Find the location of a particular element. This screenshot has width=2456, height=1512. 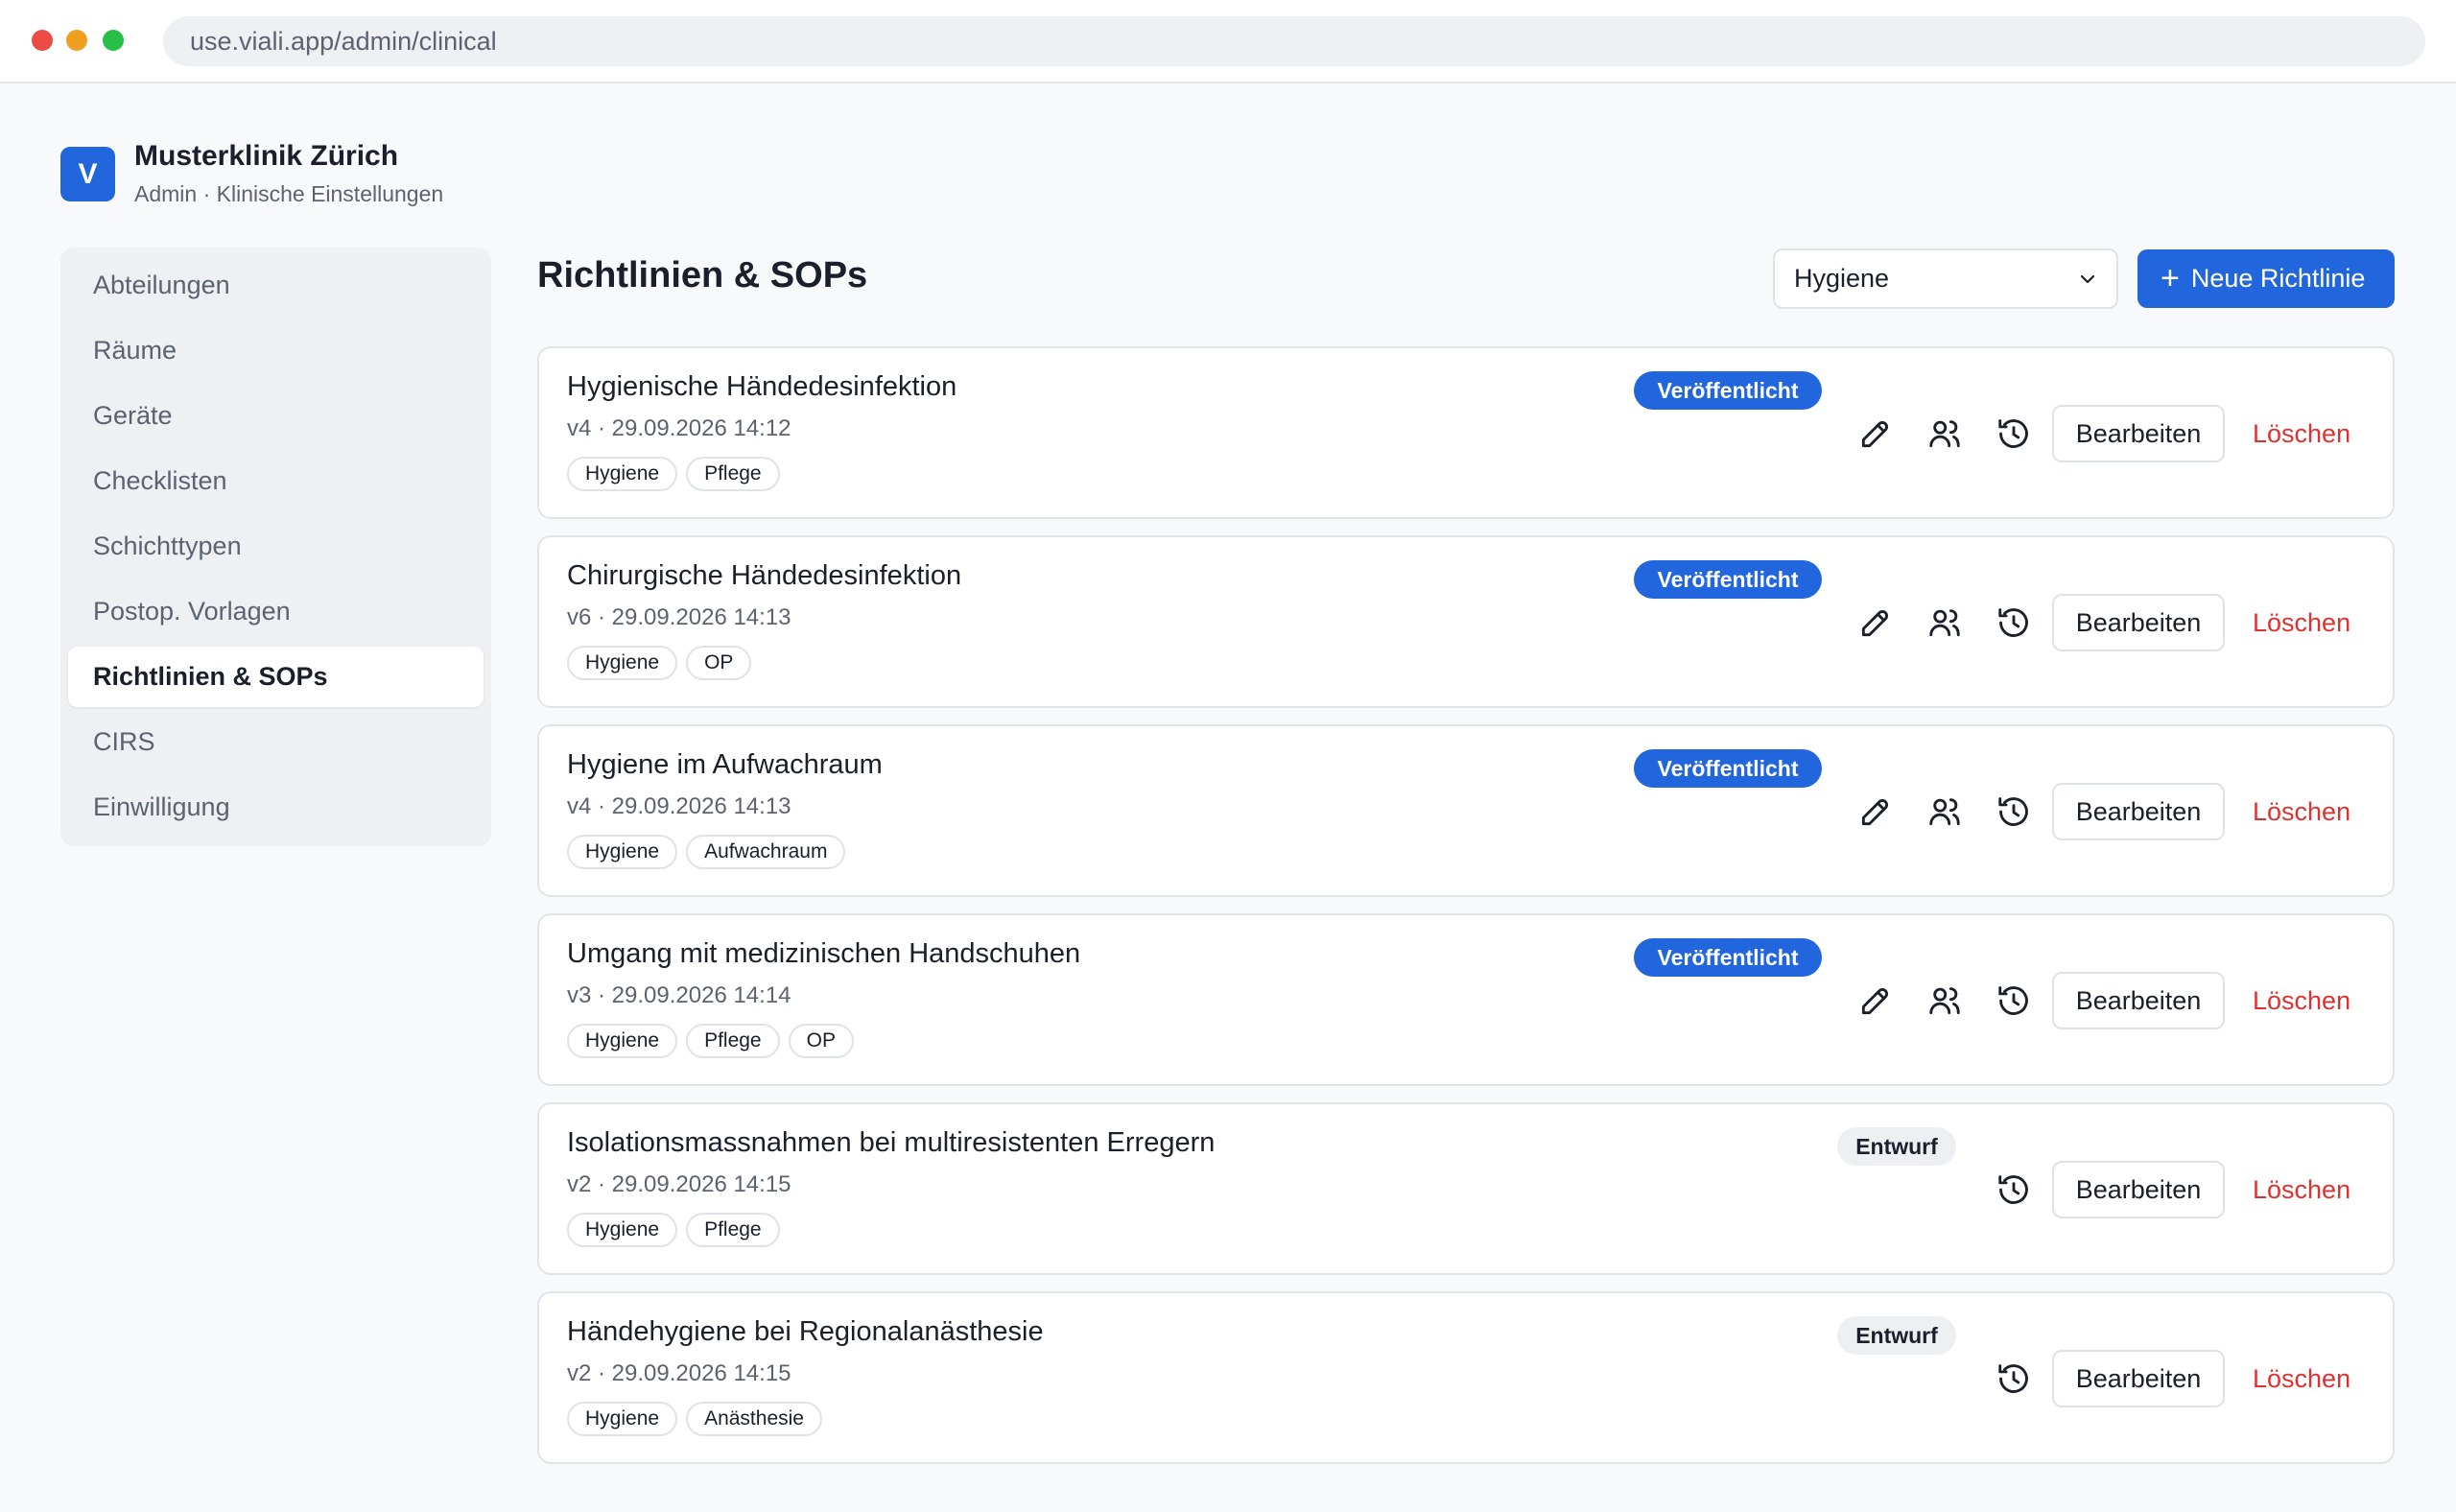

address-bar: use.viali.app/admin/clinical is located at coordinates (1294, 41).